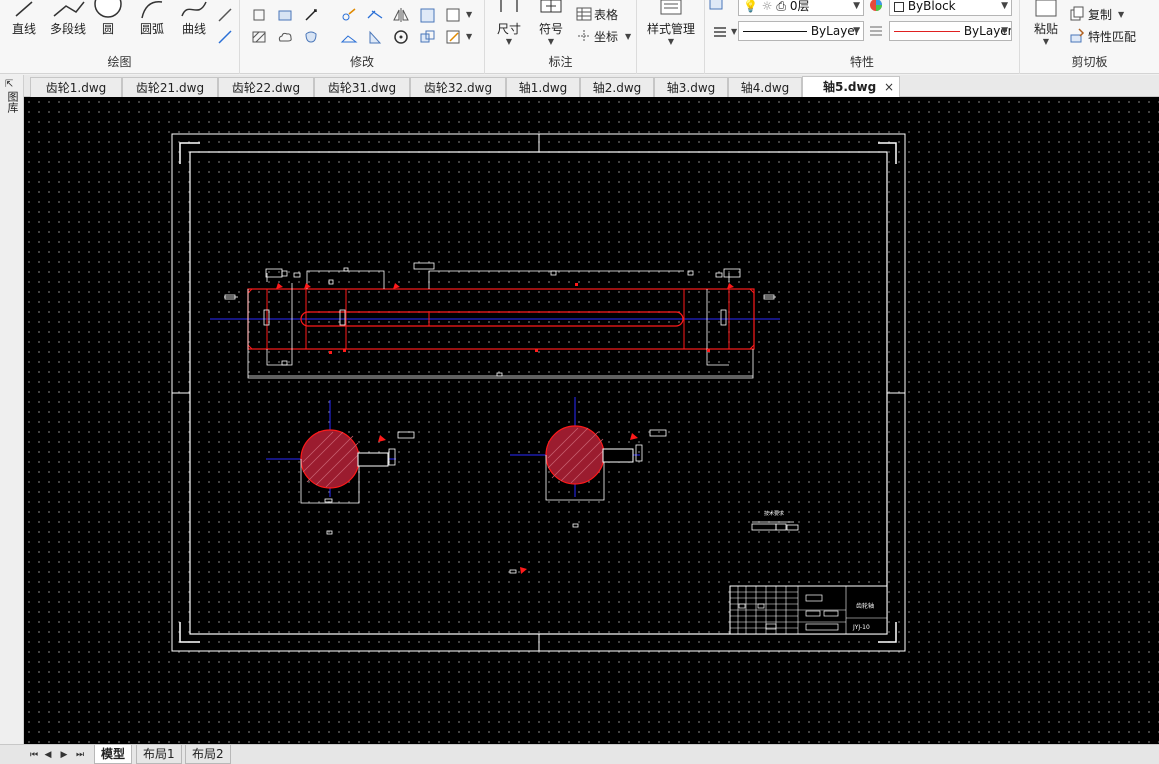 The height and width of the screenshot is (764, 1159). I want to click on paste-tool: 粘贴 ▼, so click(1046, 23).